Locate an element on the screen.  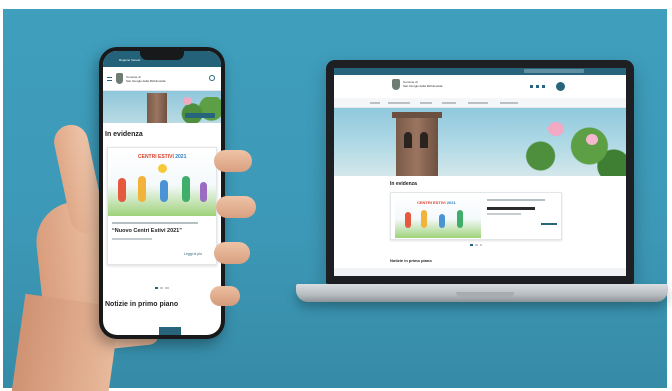
laptop-card-title: CENTRI ESTIVI is located at coordinates (431, 202).